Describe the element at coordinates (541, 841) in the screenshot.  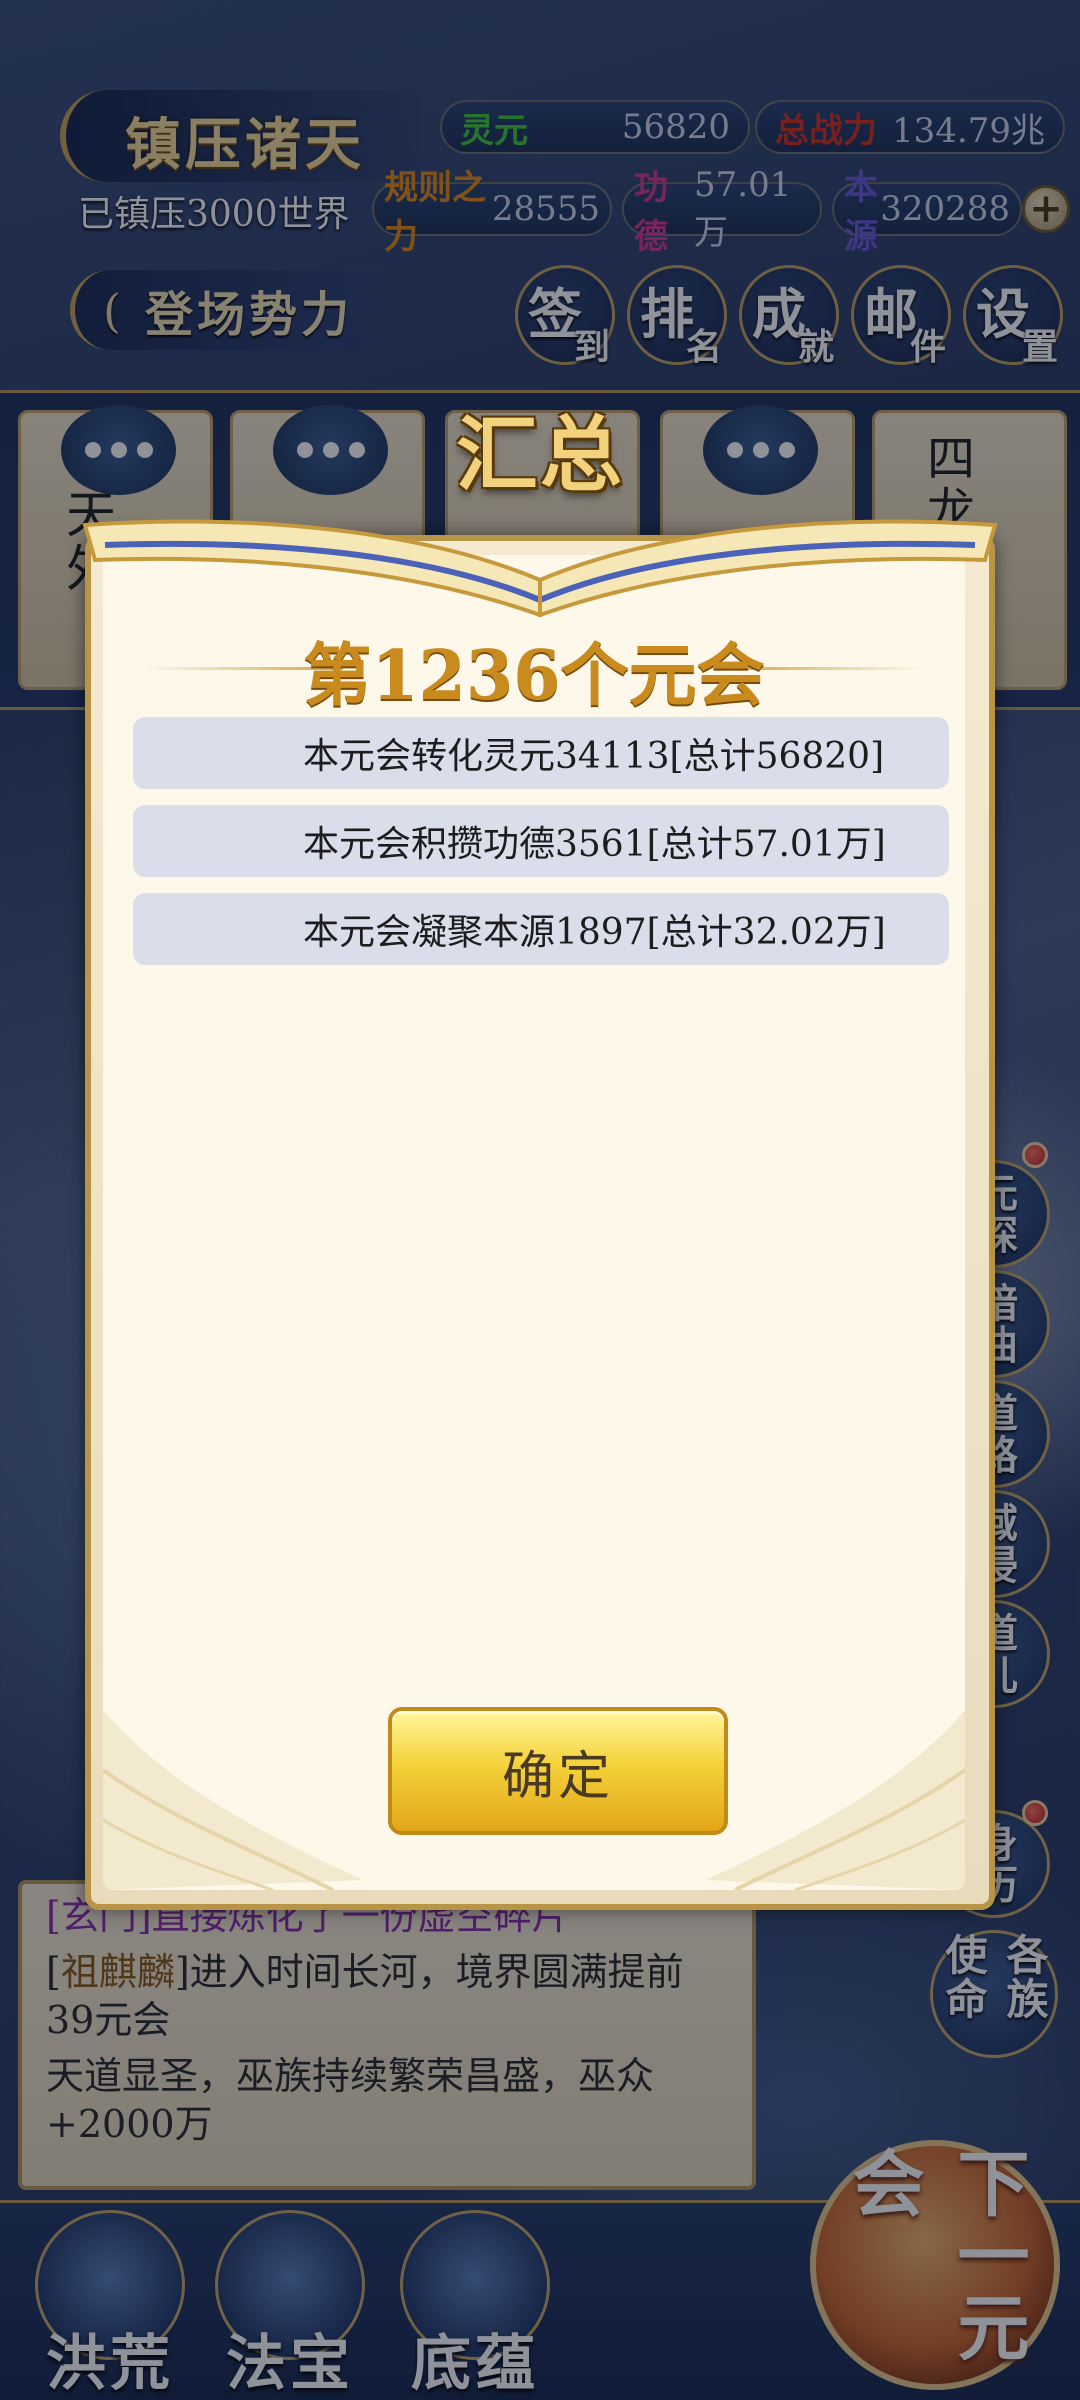
I see `summary-row: 本元会积攒功德3561[总计57.01万]` at that location.